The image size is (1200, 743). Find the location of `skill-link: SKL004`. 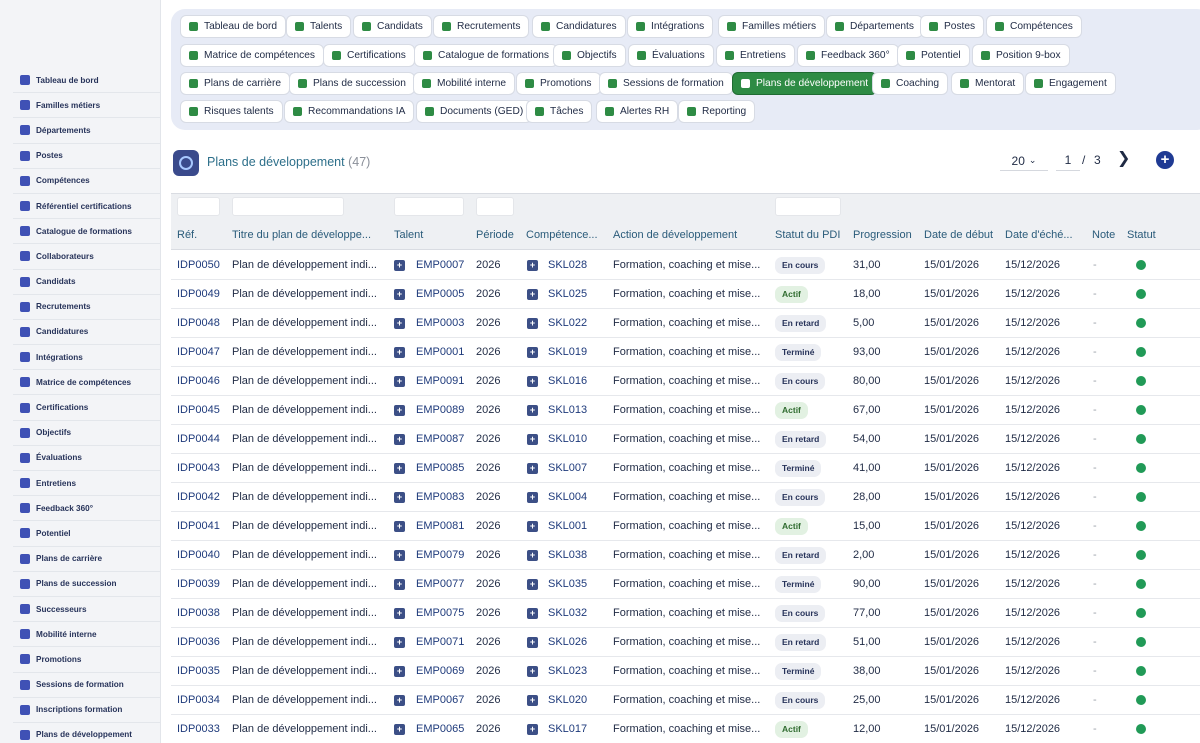

skill-link: SKL004 is located at coordinates (567, 497).